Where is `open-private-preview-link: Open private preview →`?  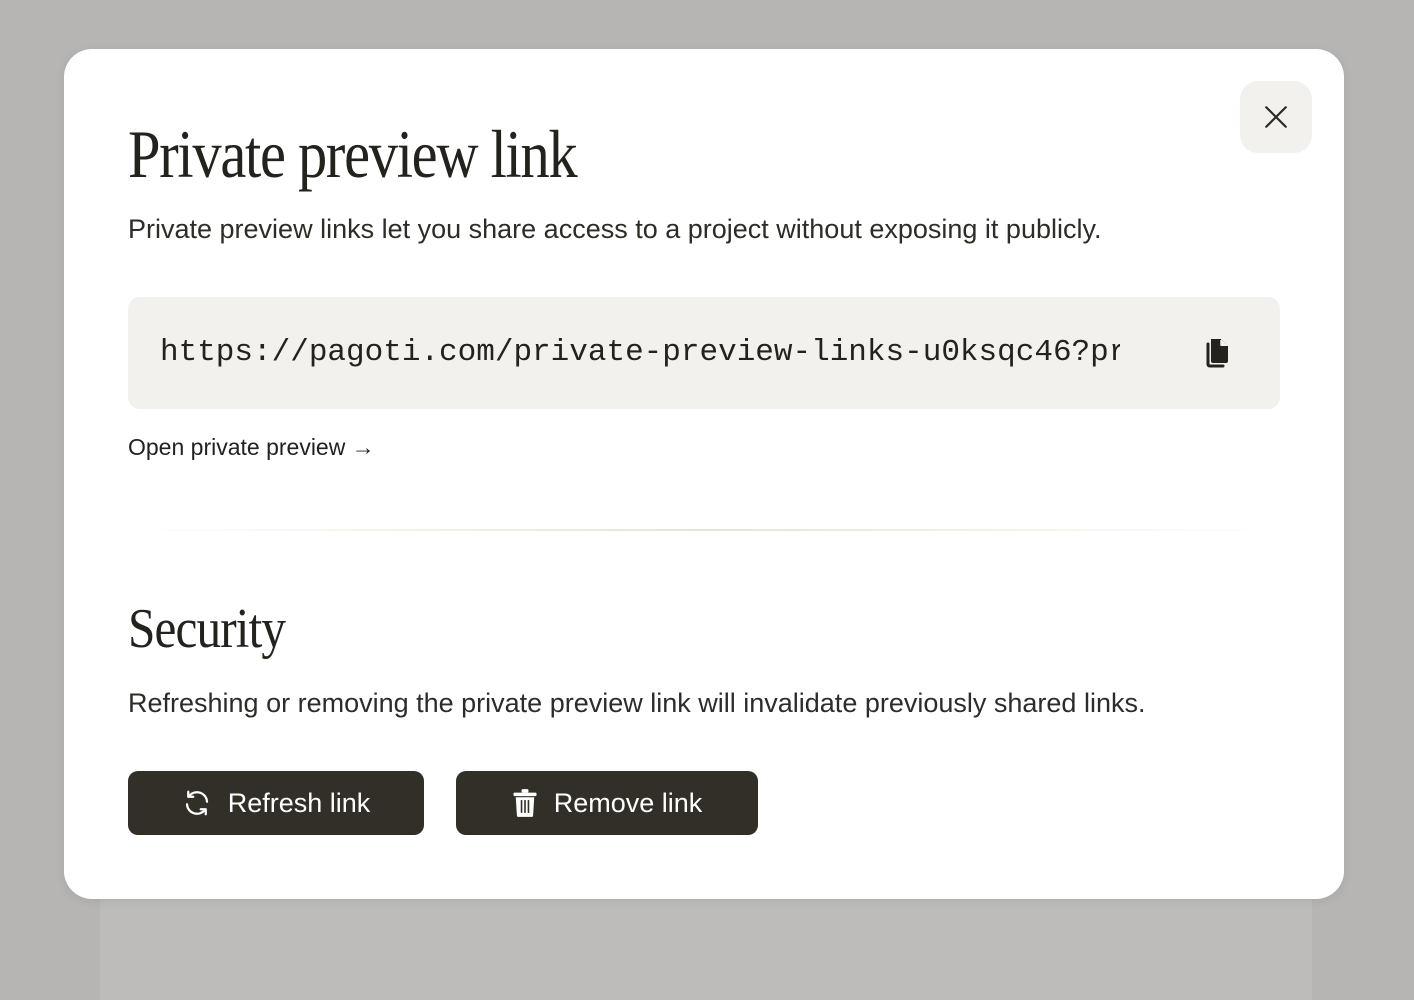 open-private-preview-link: Open private preview → is located at coordinates (251, 447).